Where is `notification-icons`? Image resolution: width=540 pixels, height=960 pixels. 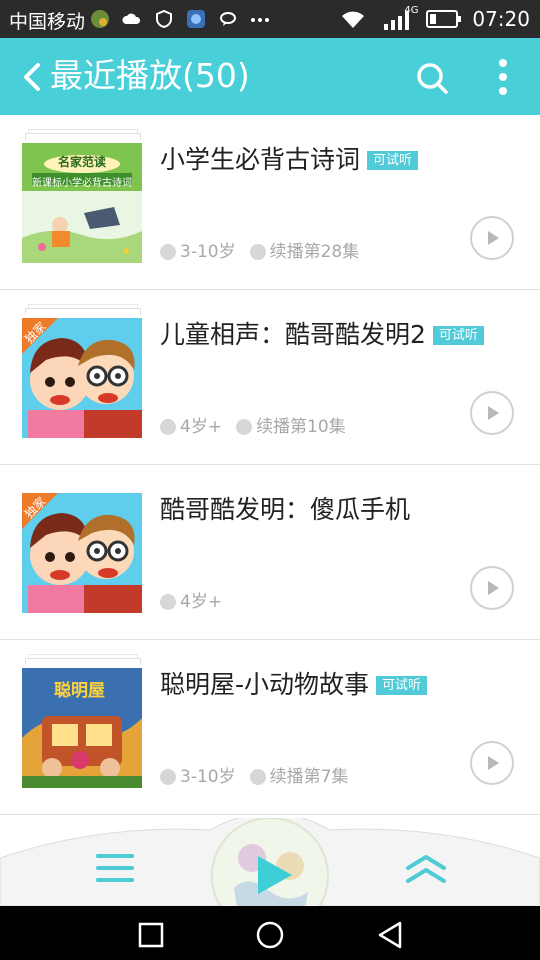 notification-icons is located at coordinates (180, 19).